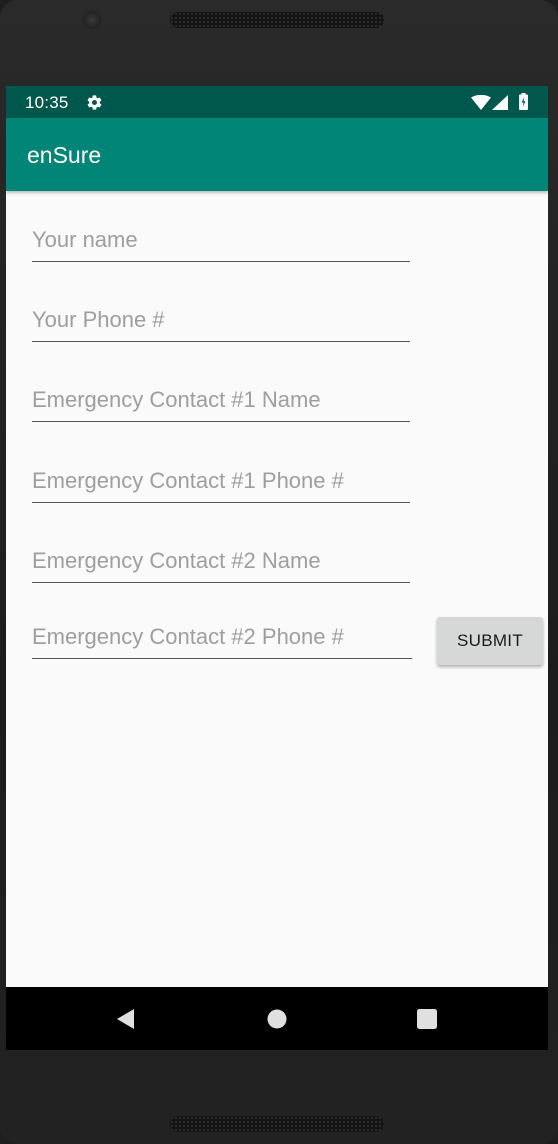 This screenshot has height=1144, width=558. Describe the element at coordinates (94, 102) in the screenshot. I see `gear-icon` at that location.